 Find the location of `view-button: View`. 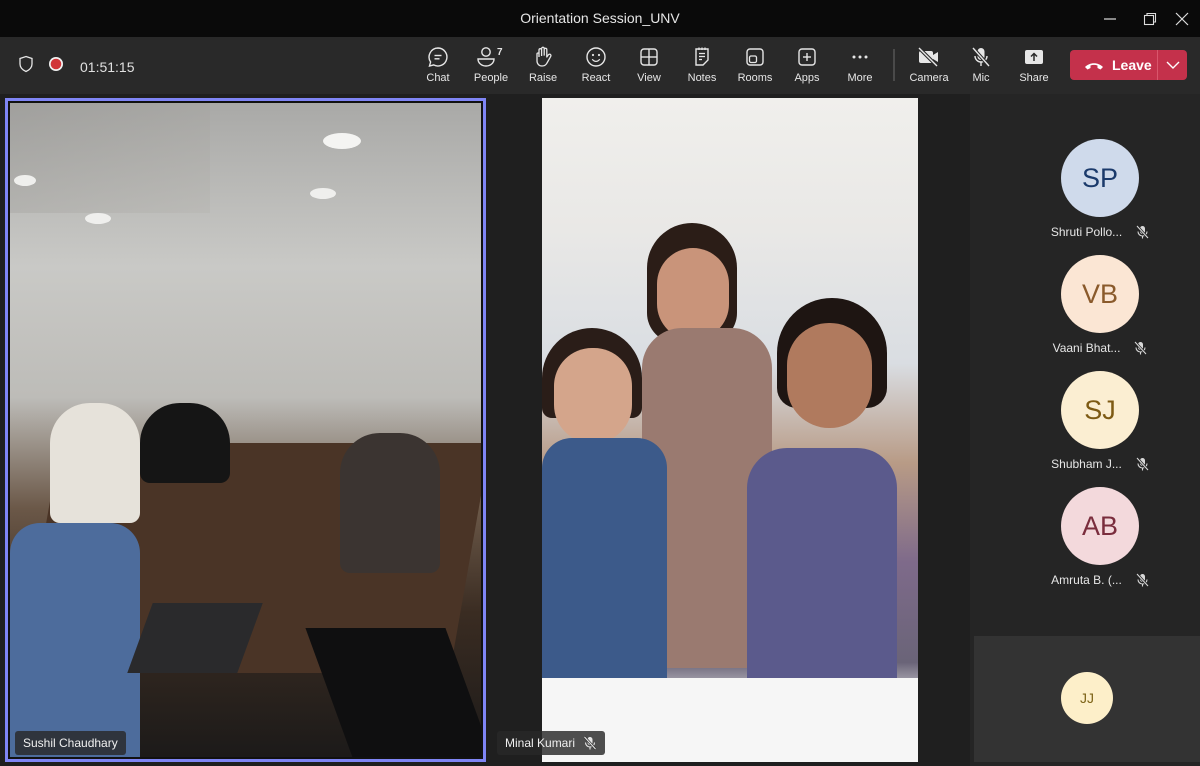

view-button: View is located at coordinates (649, 67).